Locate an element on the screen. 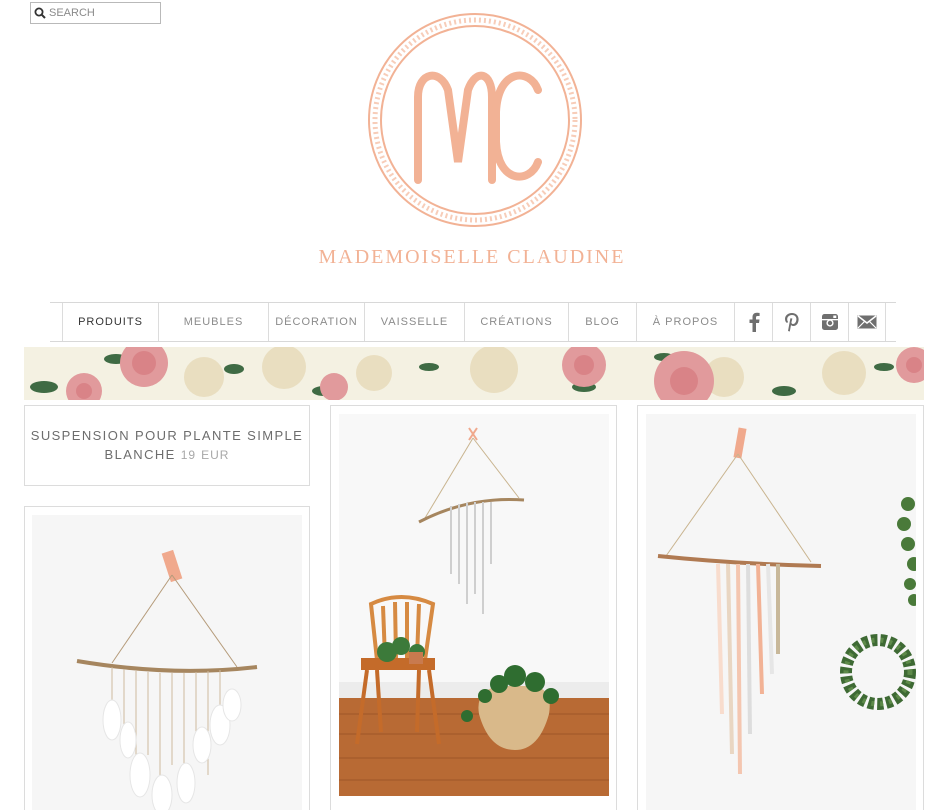 The width and height of the screenshot is (952, 810). brand-logo is located at coordinates (475, 127).